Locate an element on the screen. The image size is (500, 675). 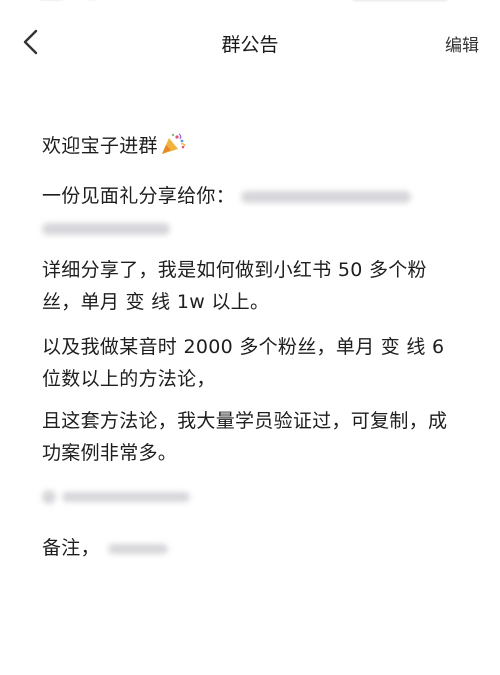
welcome-line: 欢迎宝子进群 is located at coordinates (252, 148).